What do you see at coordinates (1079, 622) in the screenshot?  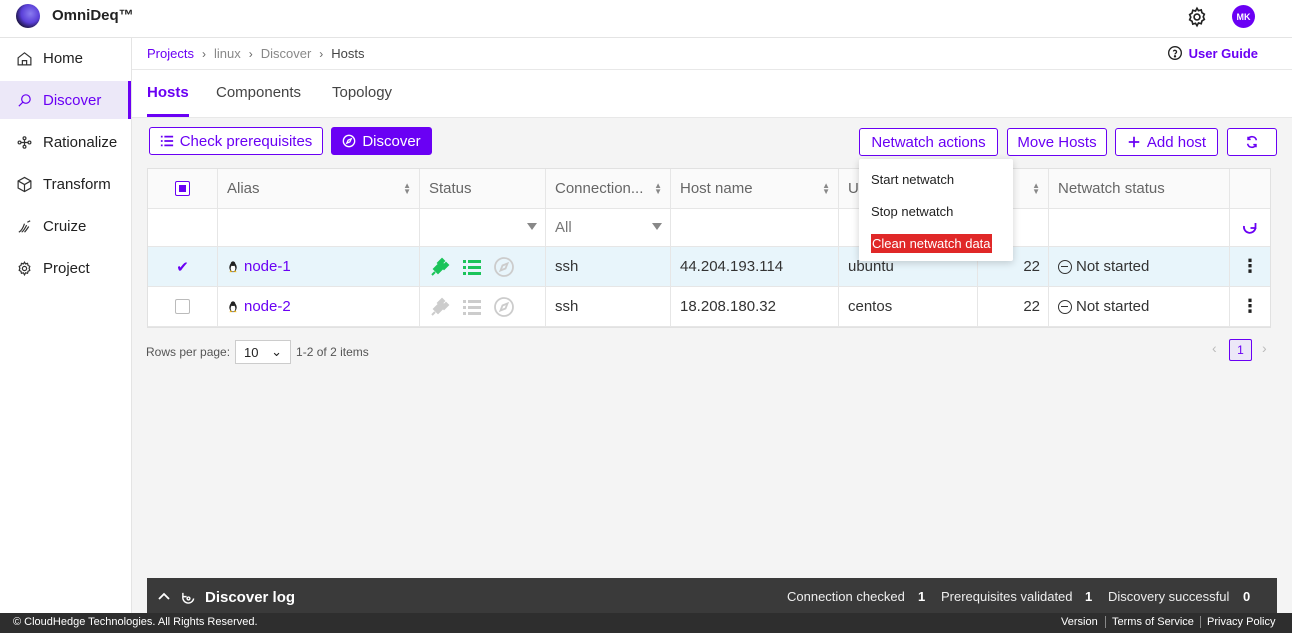 I see `footer-link-version: Version` at bounding box center [1079, 622].